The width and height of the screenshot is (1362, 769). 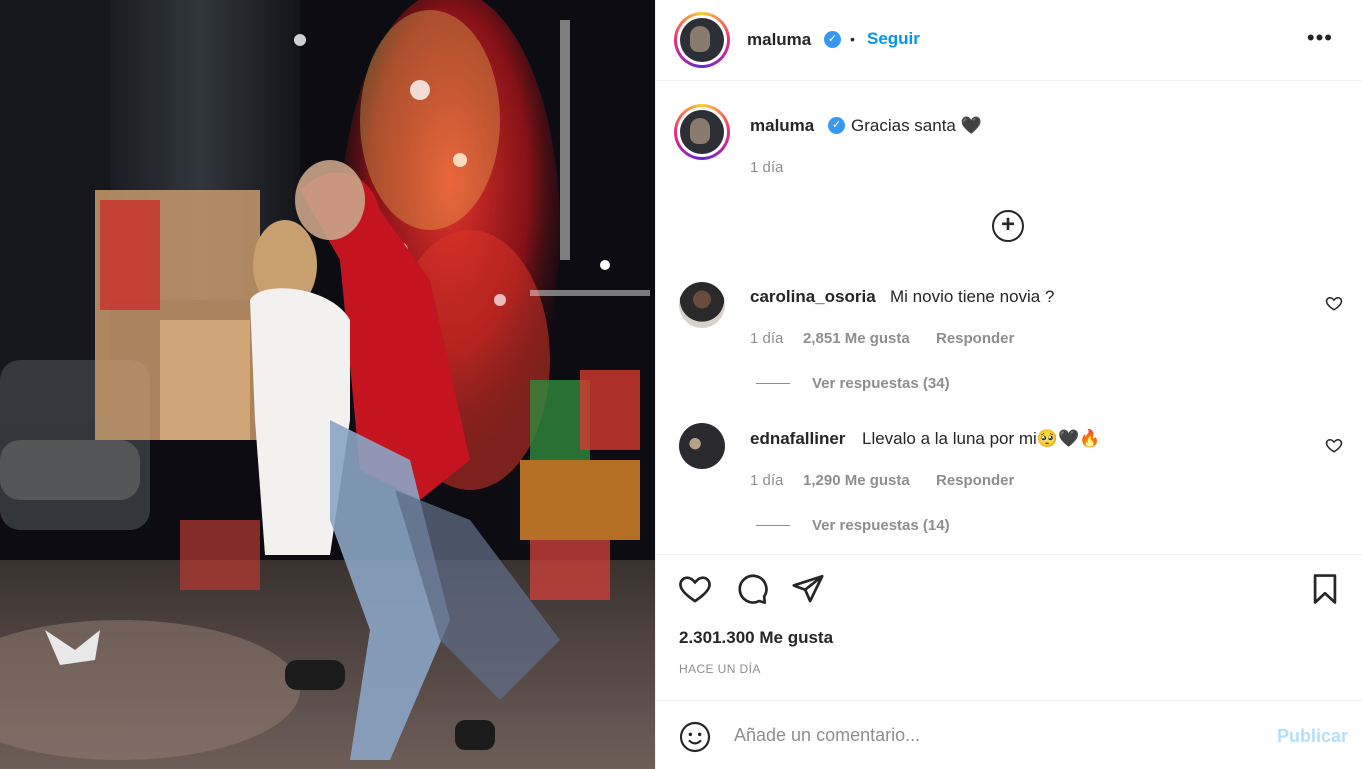 I want to click on caption-verified-badge-icon: ✓, so click(x=836, y=125).